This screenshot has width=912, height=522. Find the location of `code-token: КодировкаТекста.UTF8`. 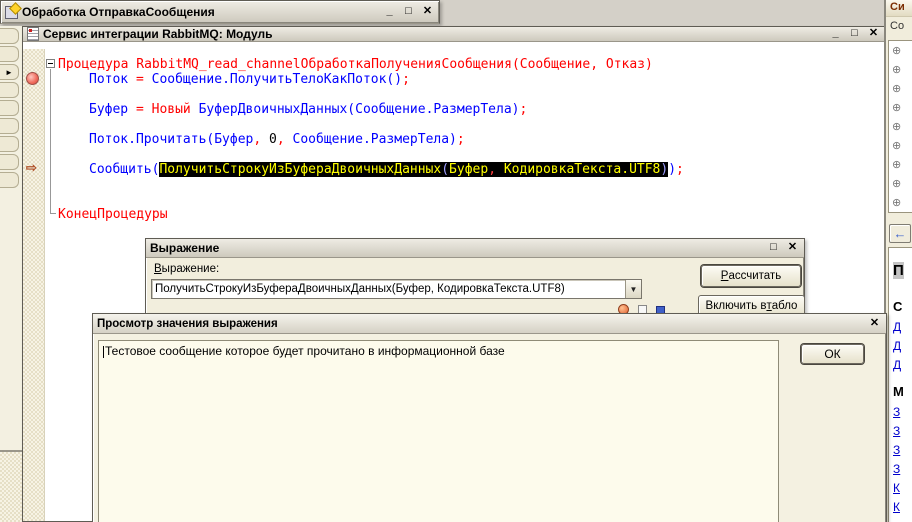

code-token: КодировкаТекста.UTF8 is located at coordinates (578, 169).